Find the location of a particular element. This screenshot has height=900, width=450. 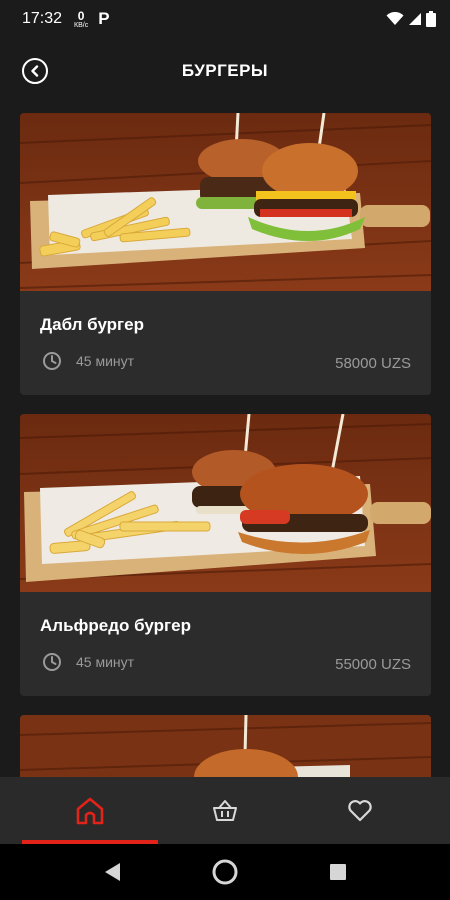

battery-icon is located at coordinates (431, 19).